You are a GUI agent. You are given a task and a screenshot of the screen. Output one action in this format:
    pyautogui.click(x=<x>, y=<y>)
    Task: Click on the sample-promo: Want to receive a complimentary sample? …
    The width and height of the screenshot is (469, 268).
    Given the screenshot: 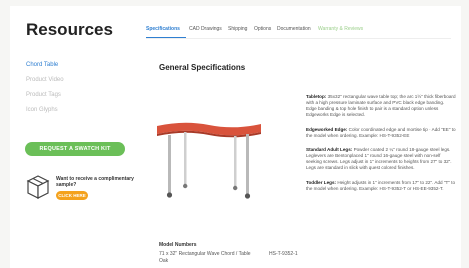 What is the action you would take?
    pyautogui.click(x=81, y=192)
    